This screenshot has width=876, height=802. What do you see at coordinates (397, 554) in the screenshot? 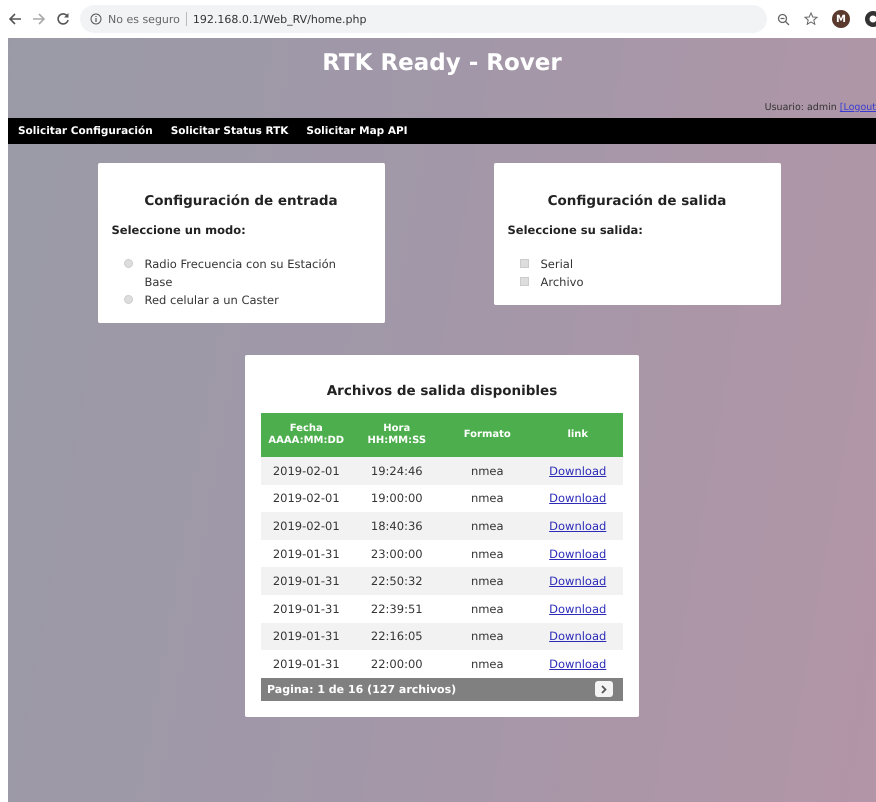
I see `table-cell: 23:00:00` at bounding box center [397, 554].